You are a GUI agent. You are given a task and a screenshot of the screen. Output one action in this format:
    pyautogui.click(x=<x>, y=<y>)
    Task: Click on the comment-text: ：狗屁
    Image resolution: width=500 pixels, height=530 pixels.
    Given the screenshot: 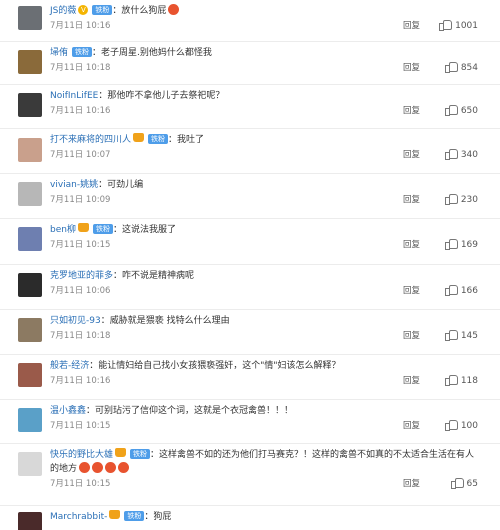 What is the action you would take?
    pyautogui.click(x=158, y=517)
    